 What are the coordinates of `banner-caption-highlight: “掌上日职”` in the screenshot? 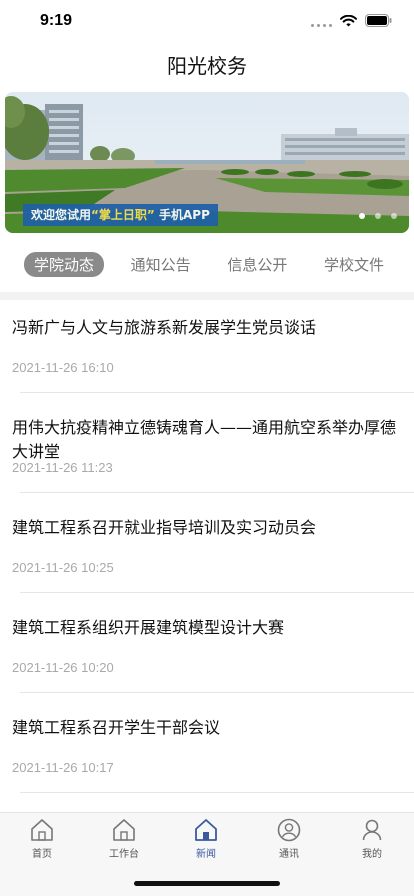 It's located at (123, 215).